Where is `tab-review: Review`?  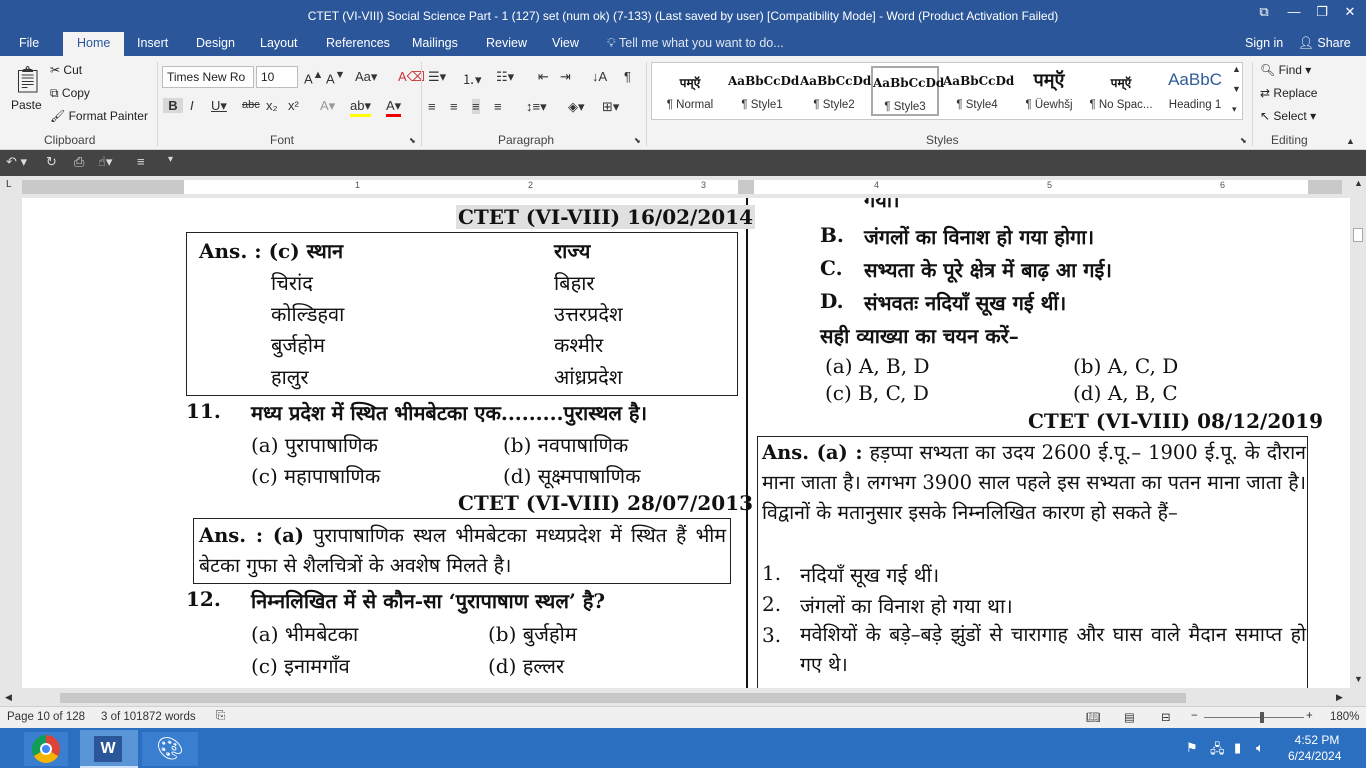 tab-review: Review is located at coordinates (506, 43).